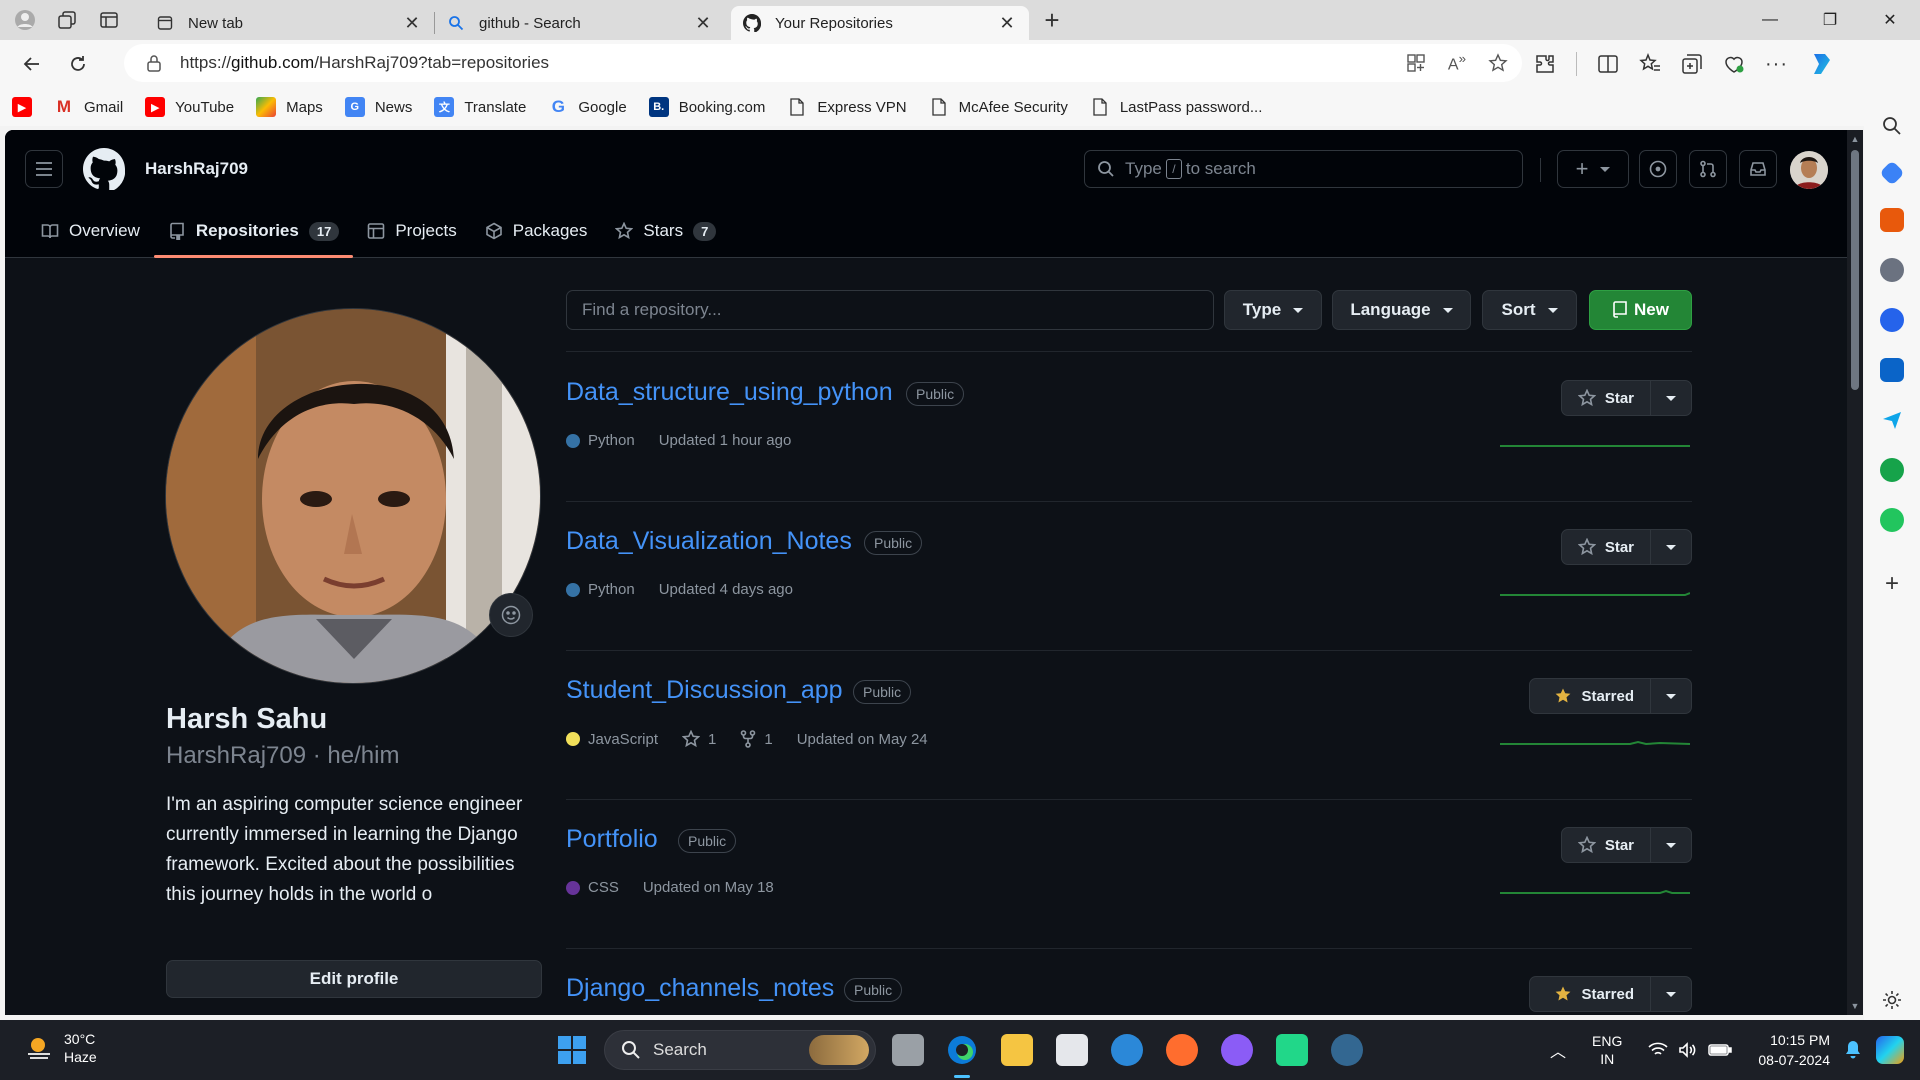 Image resolution: width=1920 pixels, height=1080 pixels. Describe the element at coordinates (1892, 520) in the screenshot. I see `spotify-icon` at that location.